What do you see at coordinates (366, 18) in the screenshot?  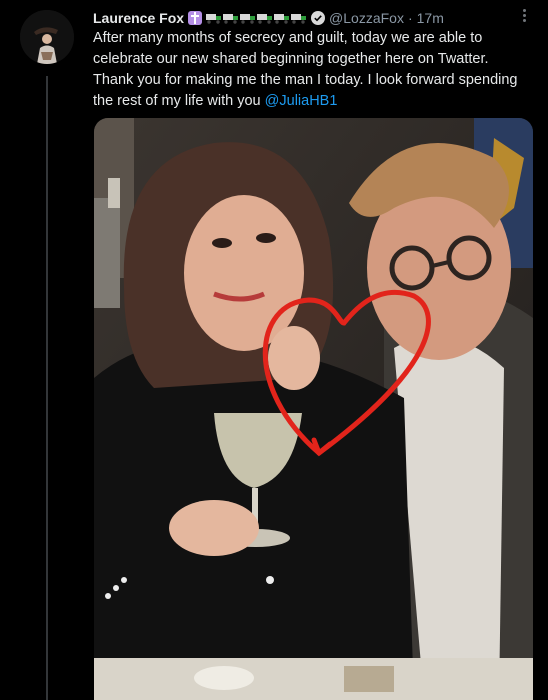 I see `author-handle: @LozzaFox` at bounding box center [366, 18].